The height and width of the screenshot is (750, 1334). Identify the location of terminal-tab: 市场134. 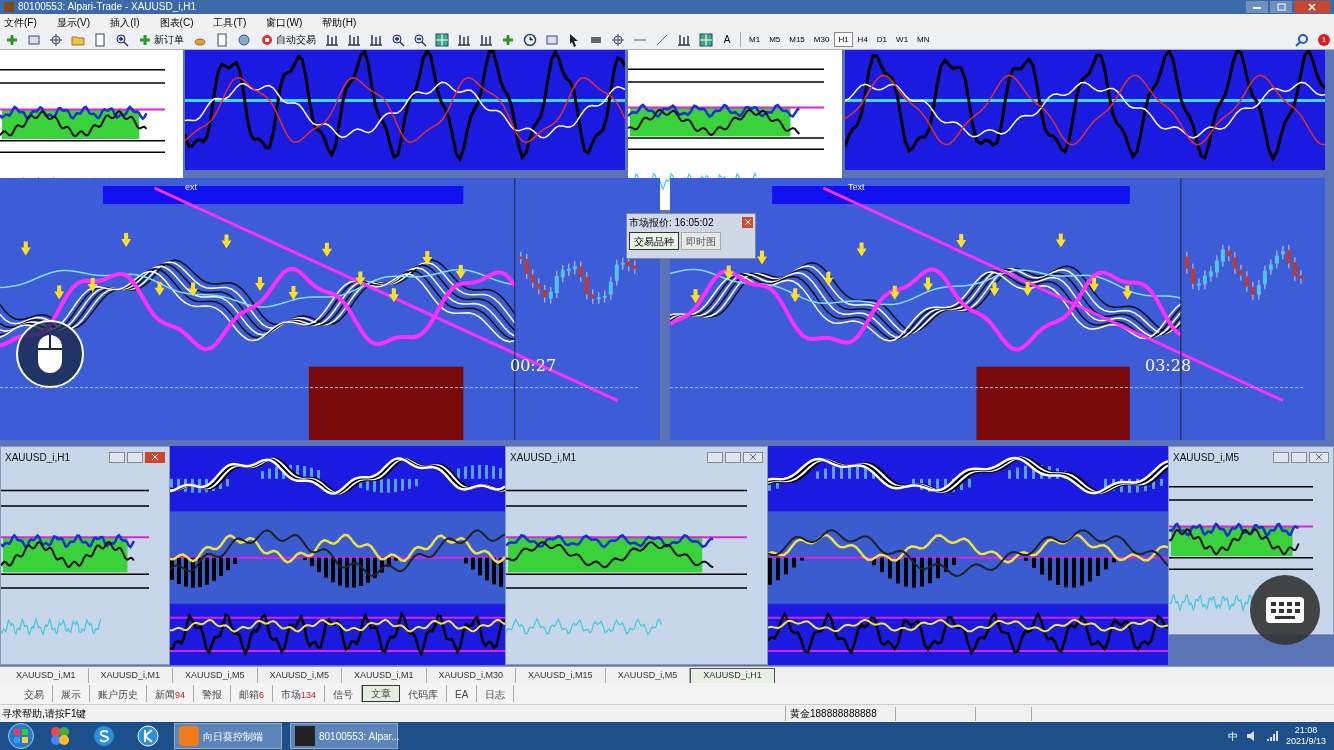
(299, 693).